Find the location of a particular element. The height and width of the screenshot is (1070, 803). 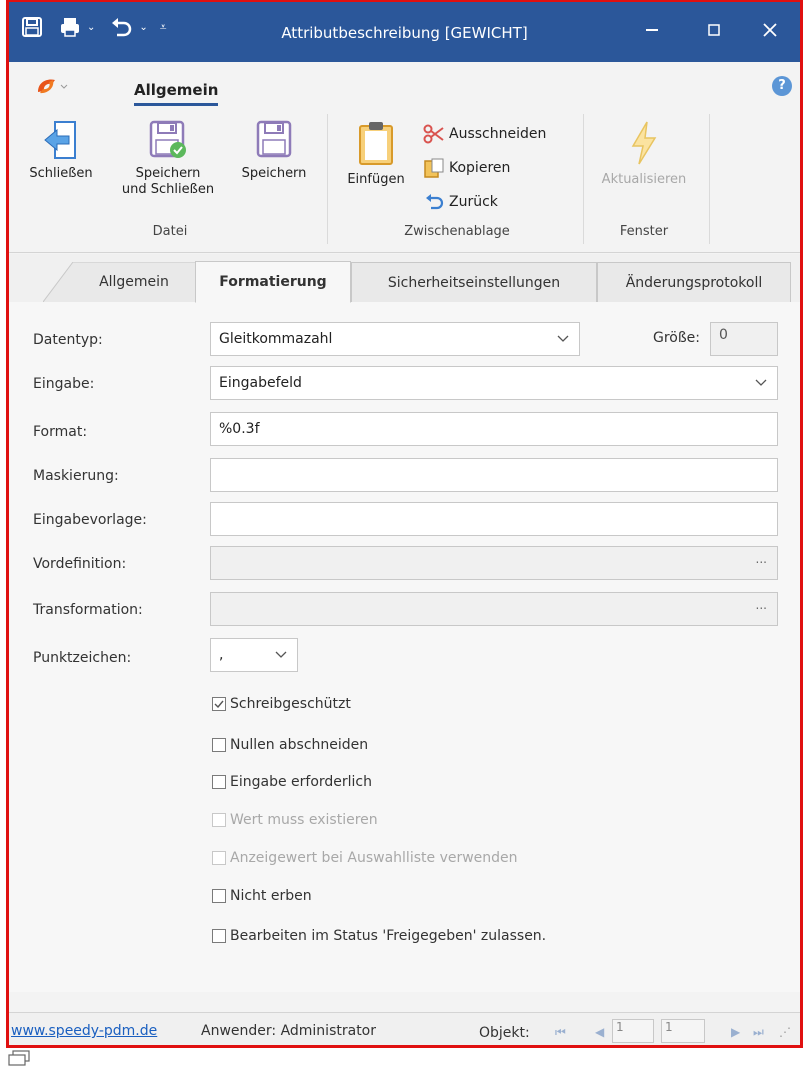

checkbox-label: Wert muss existieren is located at coordinates (304, 820).